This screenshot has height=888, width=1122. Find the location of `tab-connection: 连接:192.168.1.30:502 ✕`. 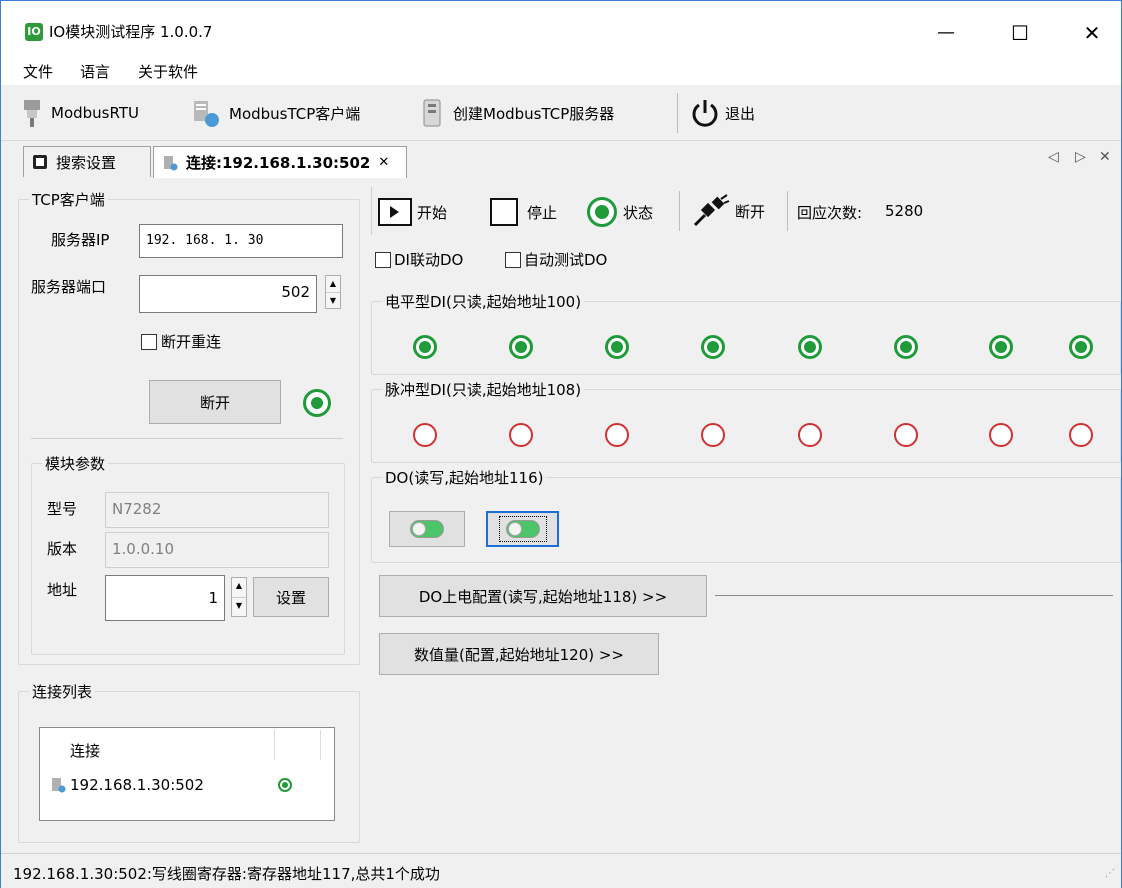

tab-connection: 连接:192.168.1.30:502 ✕ is located at coordinates (280, 162).